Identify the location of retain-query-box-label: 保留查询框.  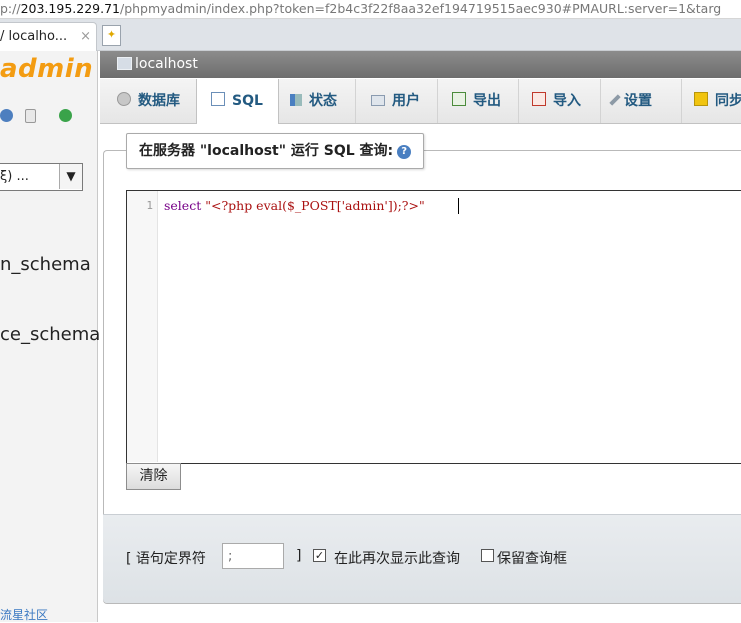
(532, 558).